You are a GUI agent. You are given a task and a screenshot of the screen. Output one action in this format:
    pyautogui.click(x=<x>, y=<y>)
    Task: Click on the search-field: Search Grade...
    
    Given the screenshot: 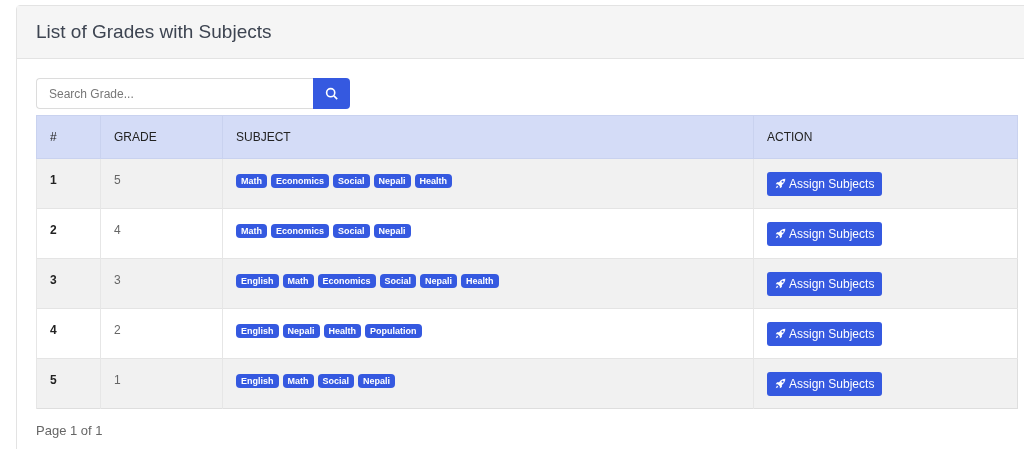 What is the action you would take?
    pyautogui.click(x=174, y=93)
    